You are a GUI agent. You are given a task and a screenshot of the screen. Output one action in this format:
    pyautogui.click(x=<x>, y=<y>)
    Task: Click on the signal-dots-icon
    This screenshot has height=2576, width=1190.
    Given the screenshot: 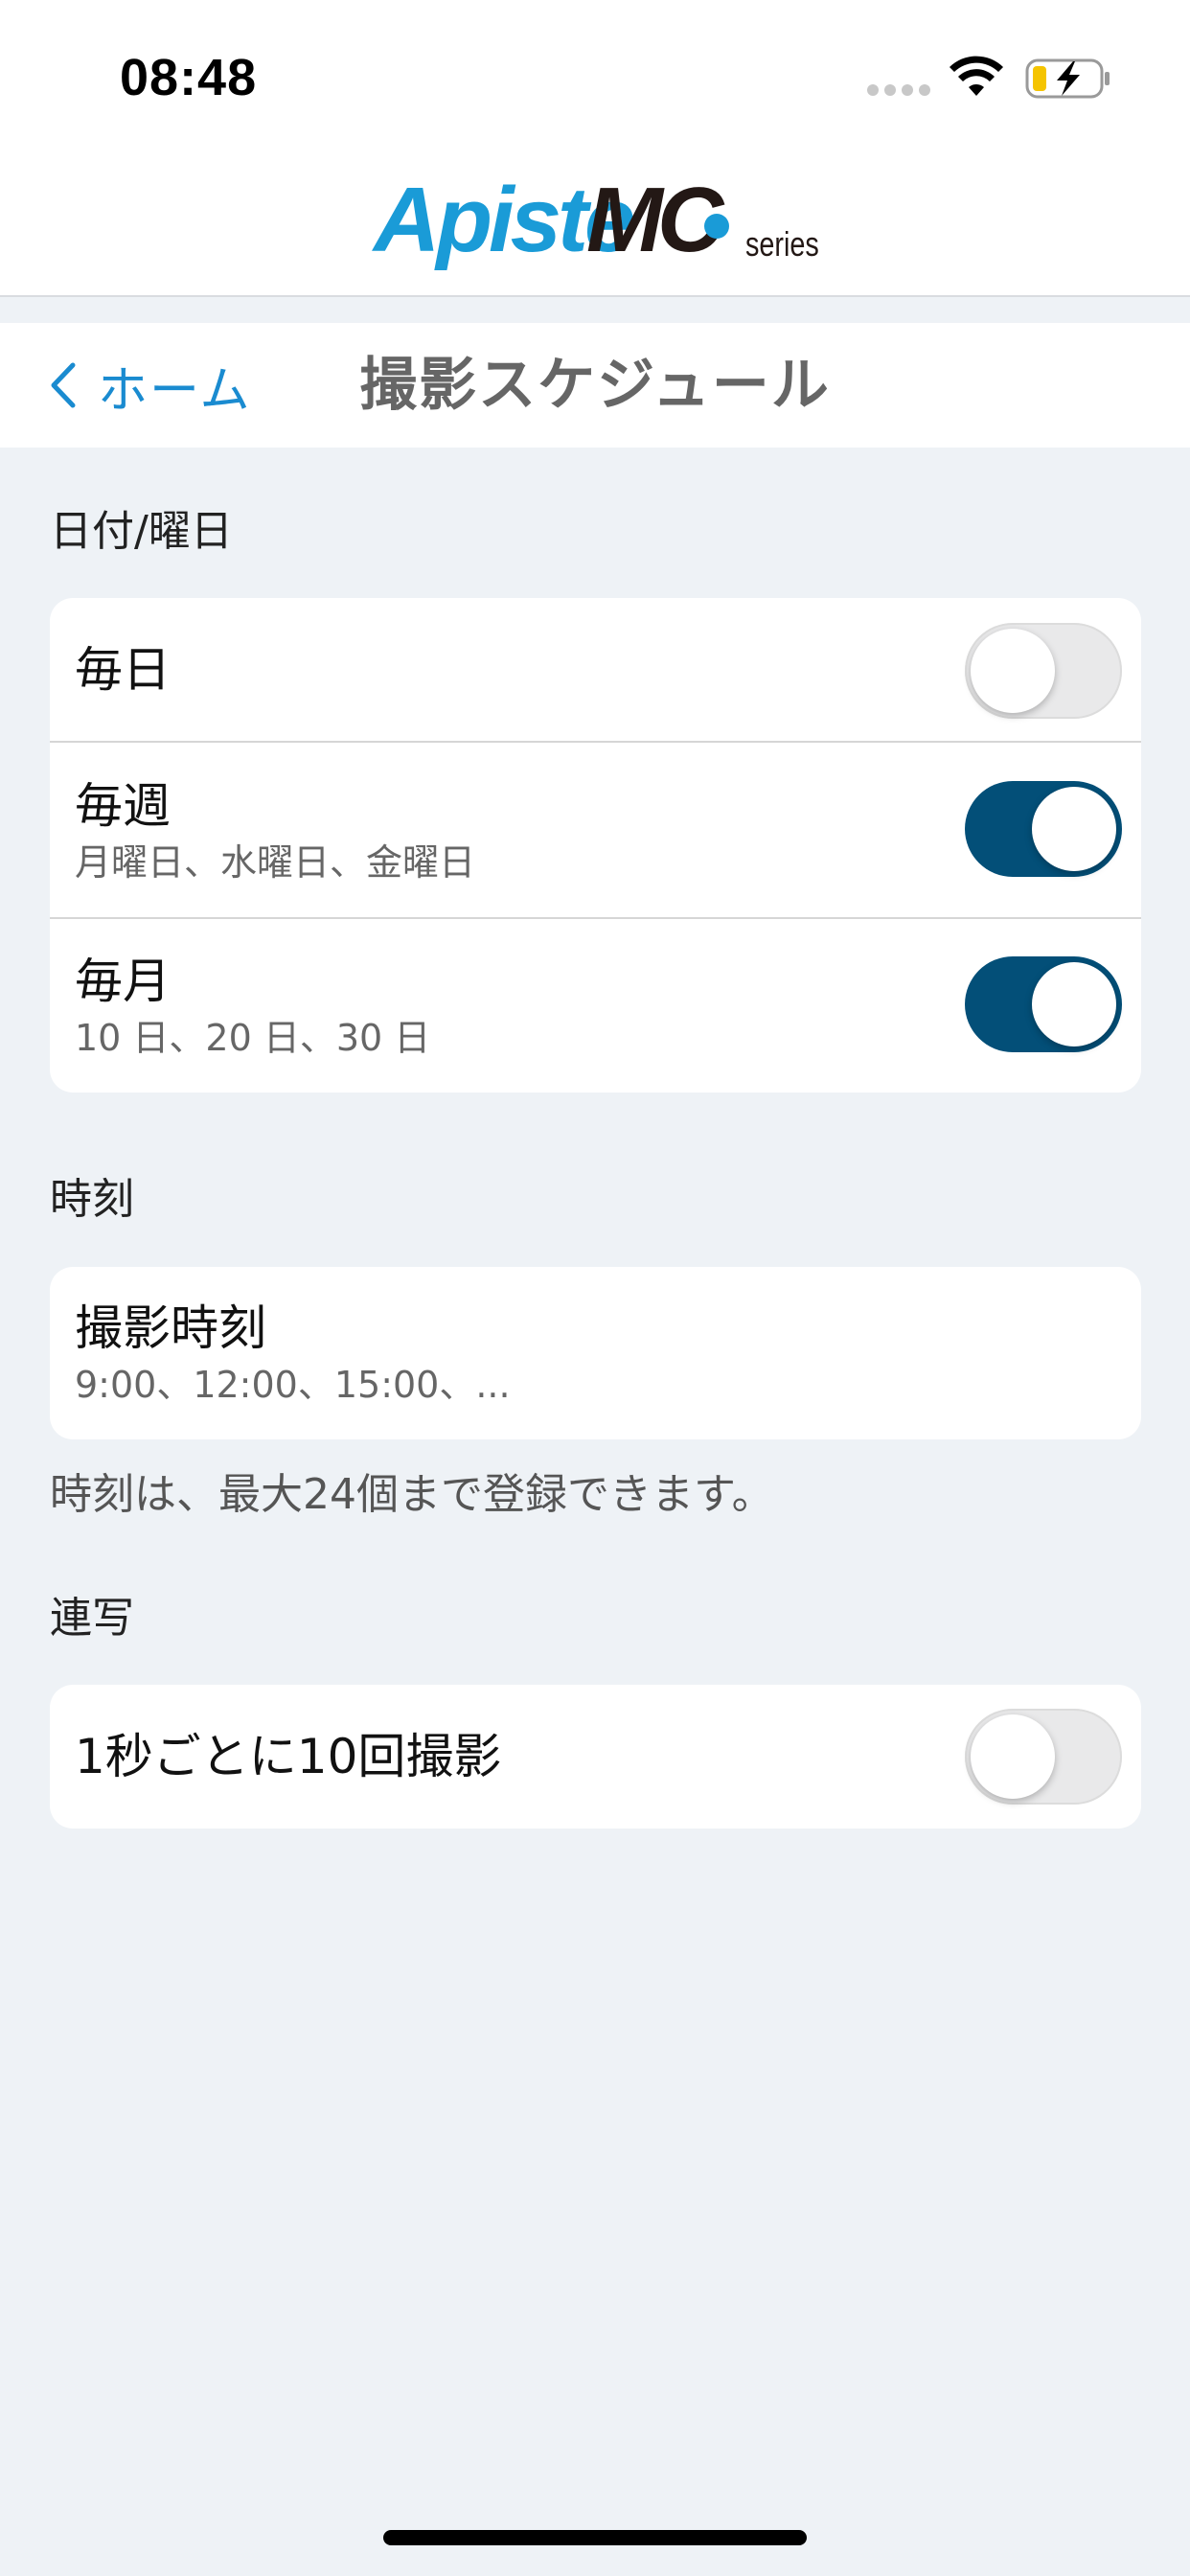 What is the action you would take?
    pyautogui.click(x=899, y=90)
    